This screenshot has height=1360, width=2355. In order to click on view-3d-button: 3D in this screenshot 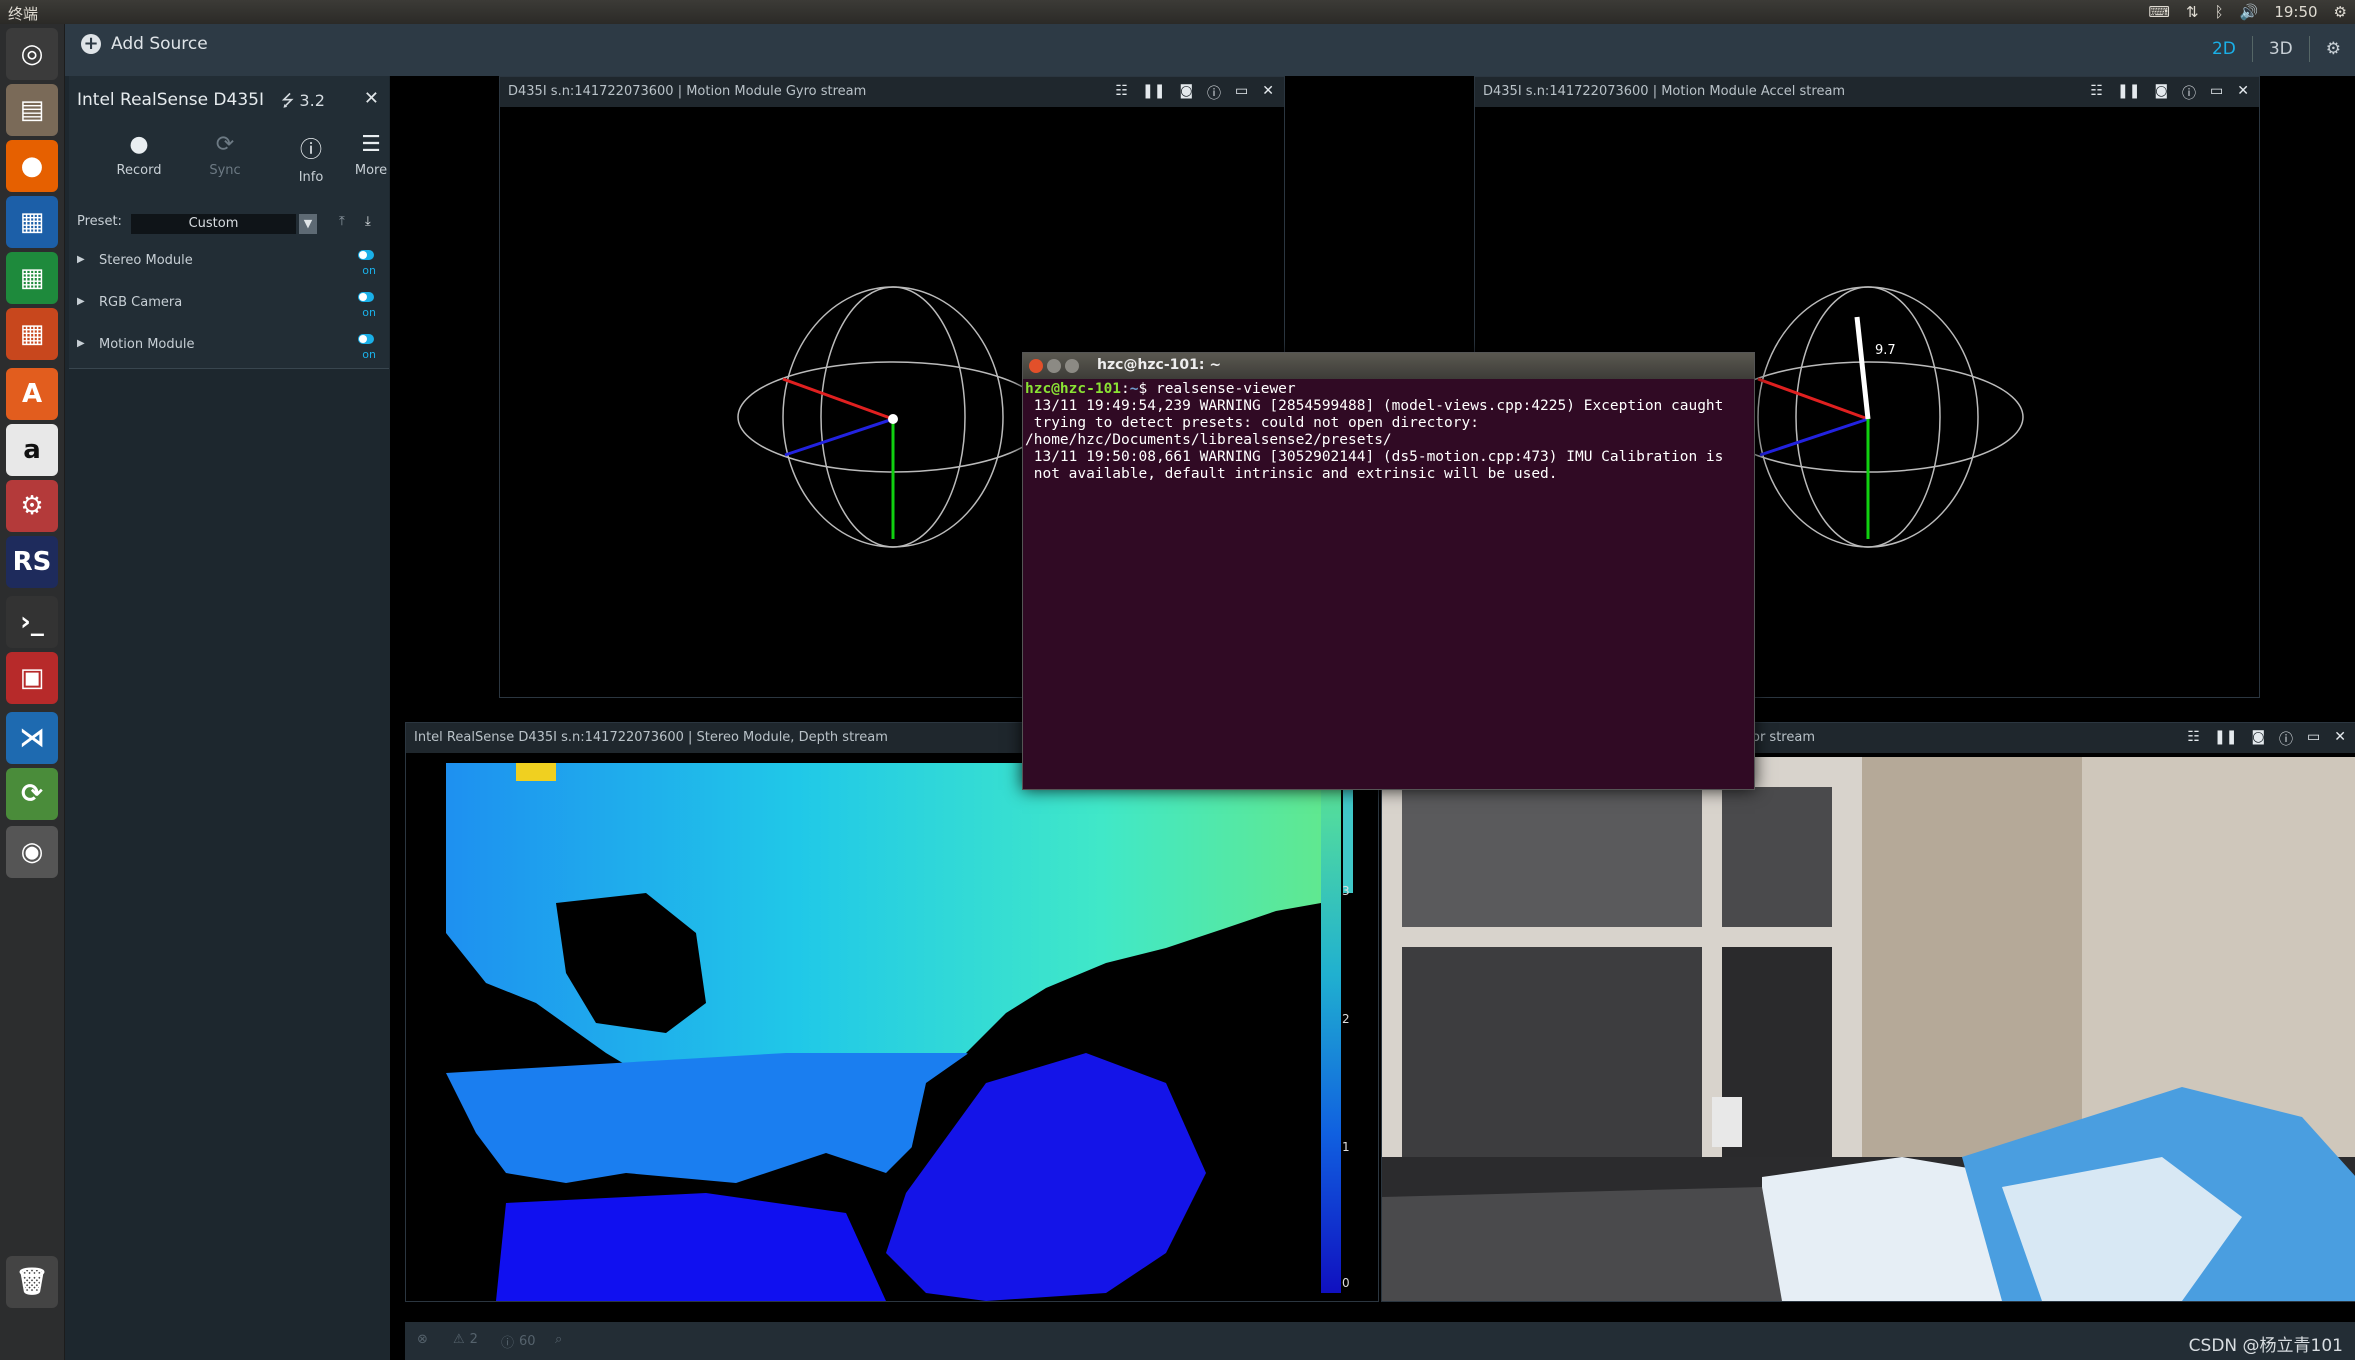, I will do `click(2281, 49)`.